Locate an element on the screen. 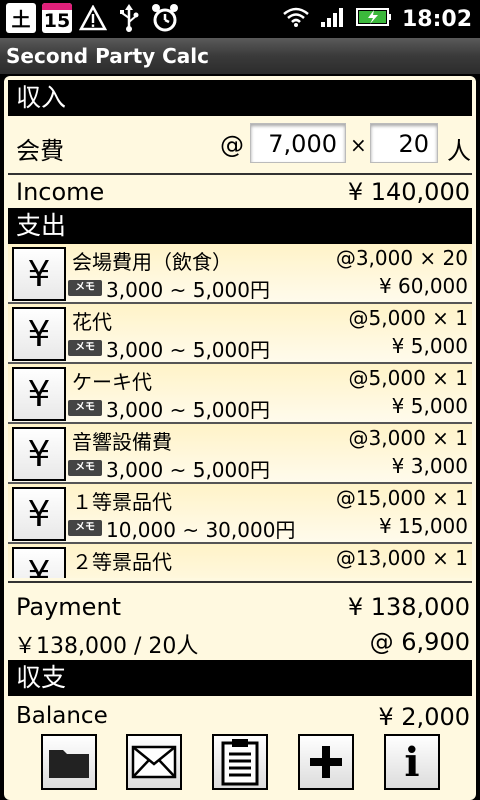  mail-button is located at coordinates (154, 762).